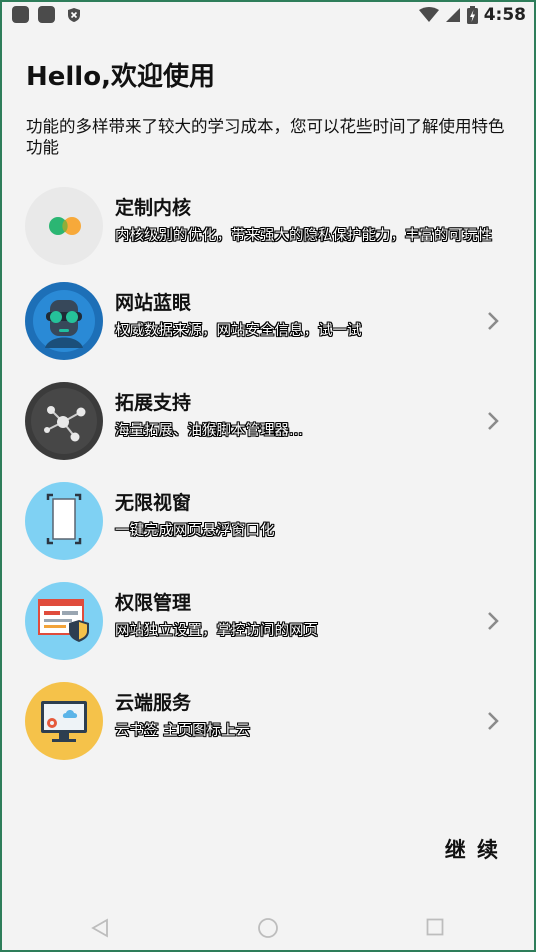 This screenshot has width=536, height=952. I want to click on feature-desc: 权威数据来源，网站安全信息，试一试, so click(238, 331).